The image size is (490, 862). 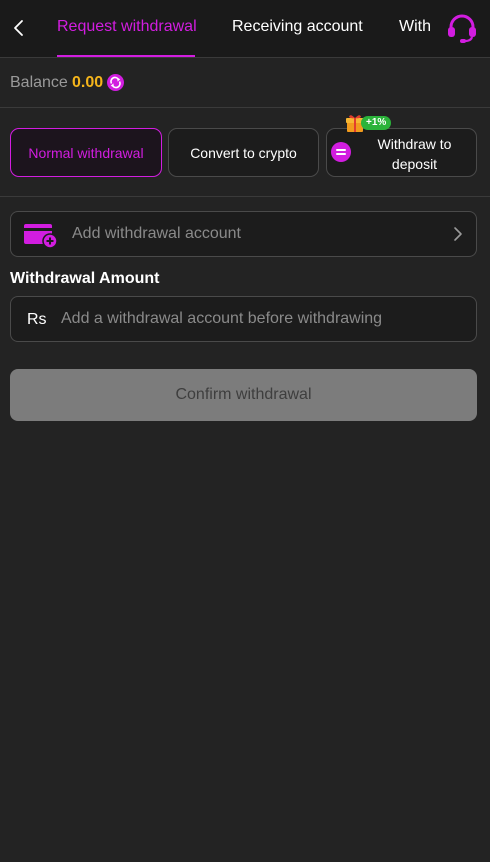 What do you see at coordinates (37, 319) in the screenshot?
I see `currency-label: Rs` at bounding box center [37, 319].